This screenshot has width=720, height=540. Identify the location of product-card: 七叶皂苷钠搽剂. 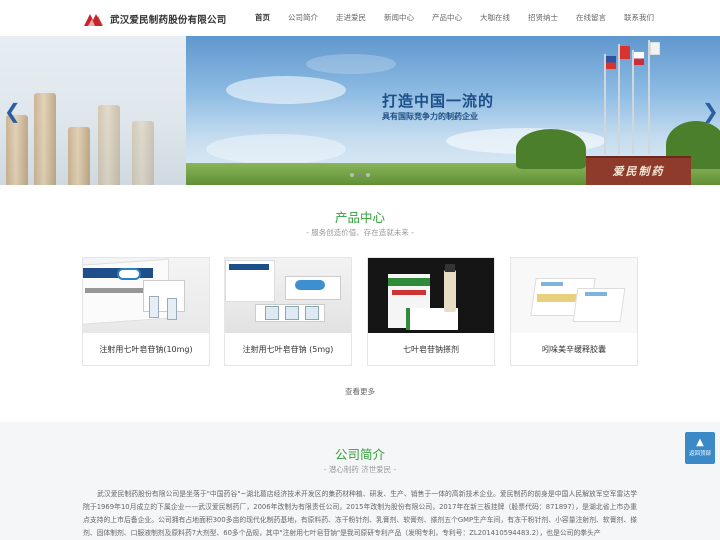
(431, 311).